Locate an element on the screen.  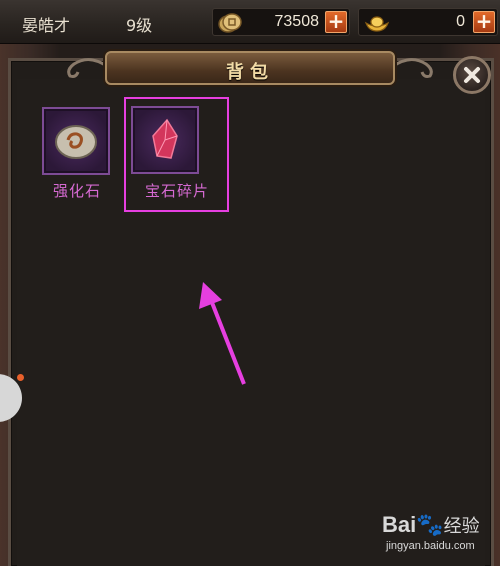
watermark-url: jingyan.baidu.com is located at coordinates (430, 546).